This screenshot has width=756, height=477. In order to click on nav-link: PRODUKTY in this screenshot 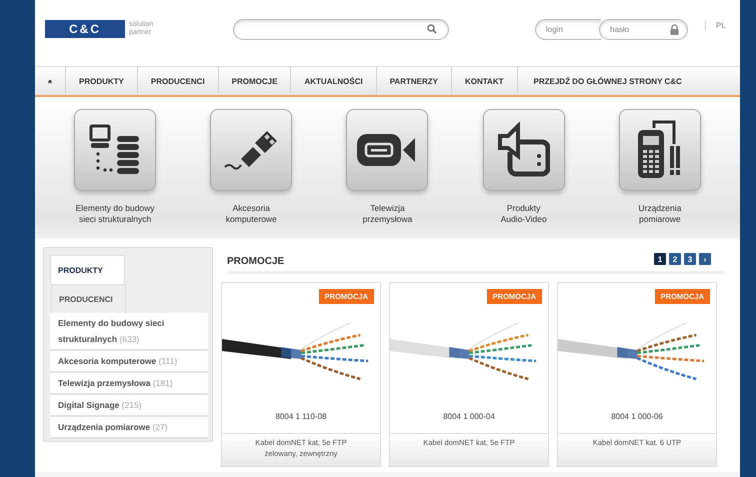, I will do `click(102, 81)`.